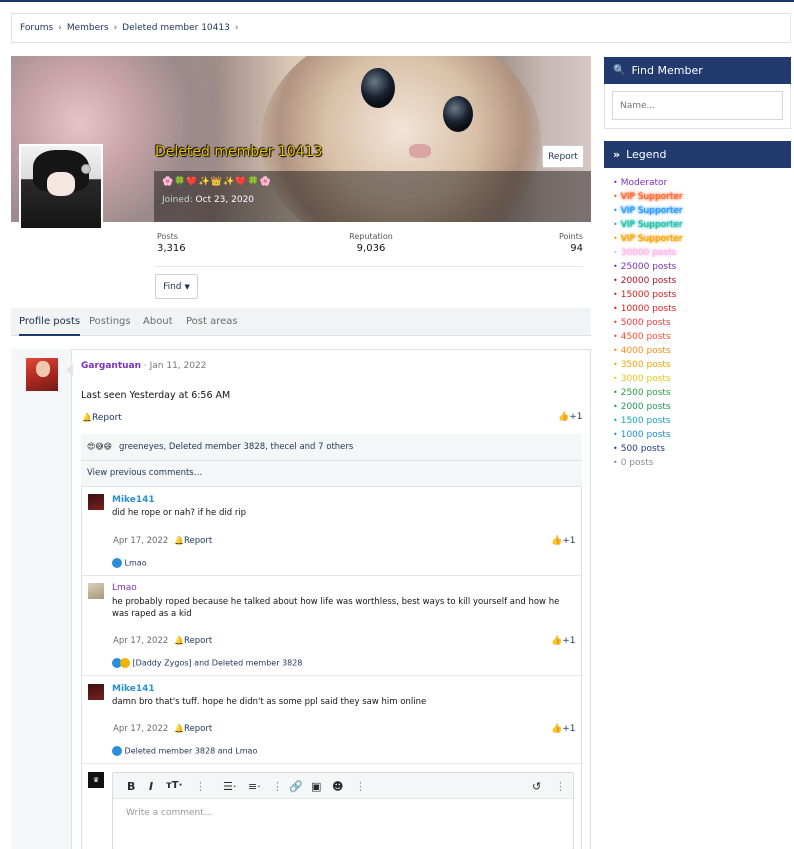 The height and width of the screenshot is (849, 794). I want to click on link-icon: 🔗, so click(296, 786).